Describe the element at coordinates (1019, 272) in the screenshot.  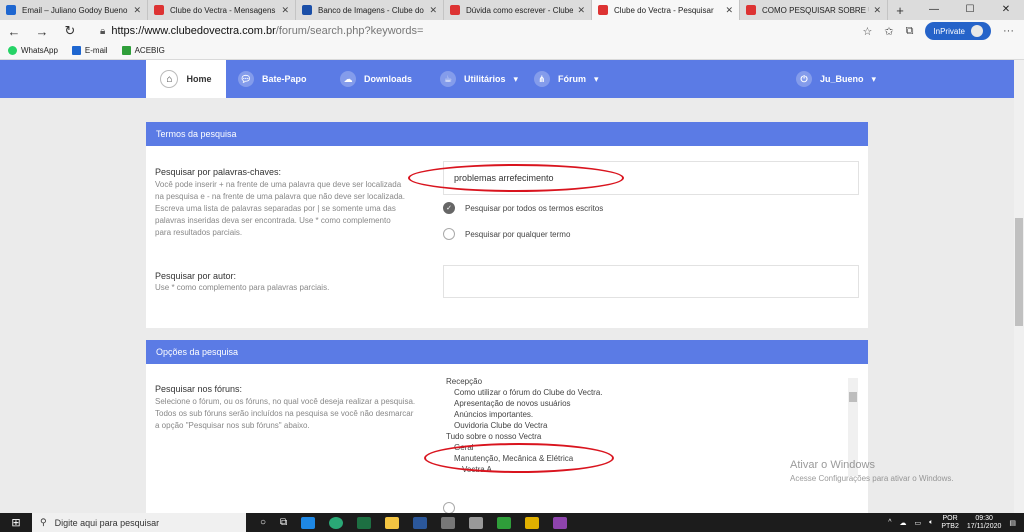
I see `page-scroll-thumb` at that location.